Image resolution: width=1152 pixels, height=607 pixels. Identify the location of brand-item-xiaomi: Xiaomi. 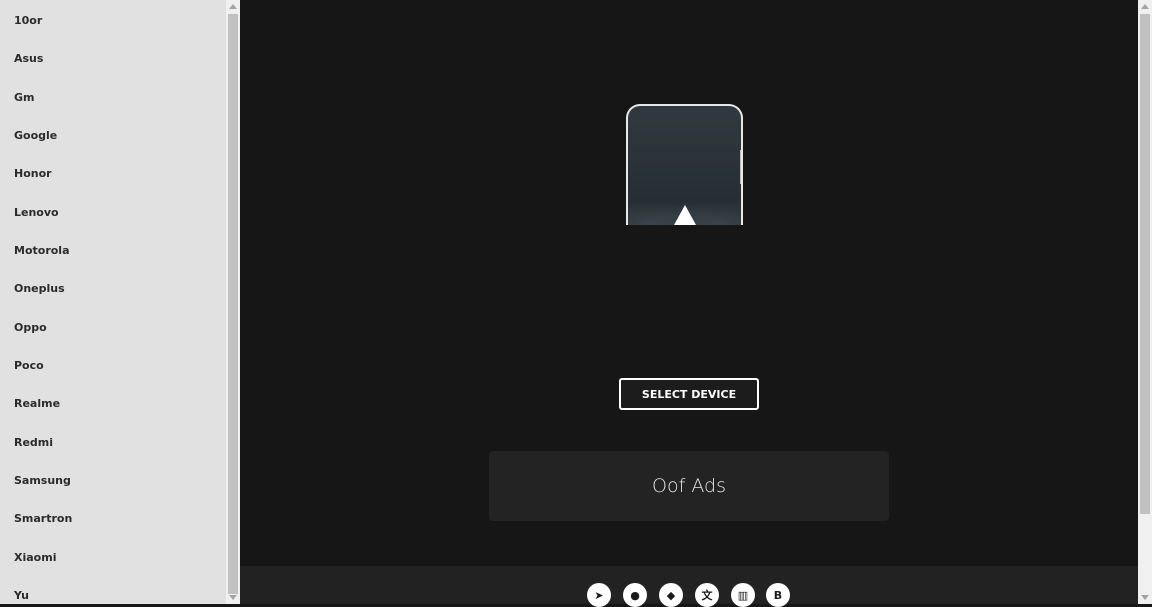
(35, 557).